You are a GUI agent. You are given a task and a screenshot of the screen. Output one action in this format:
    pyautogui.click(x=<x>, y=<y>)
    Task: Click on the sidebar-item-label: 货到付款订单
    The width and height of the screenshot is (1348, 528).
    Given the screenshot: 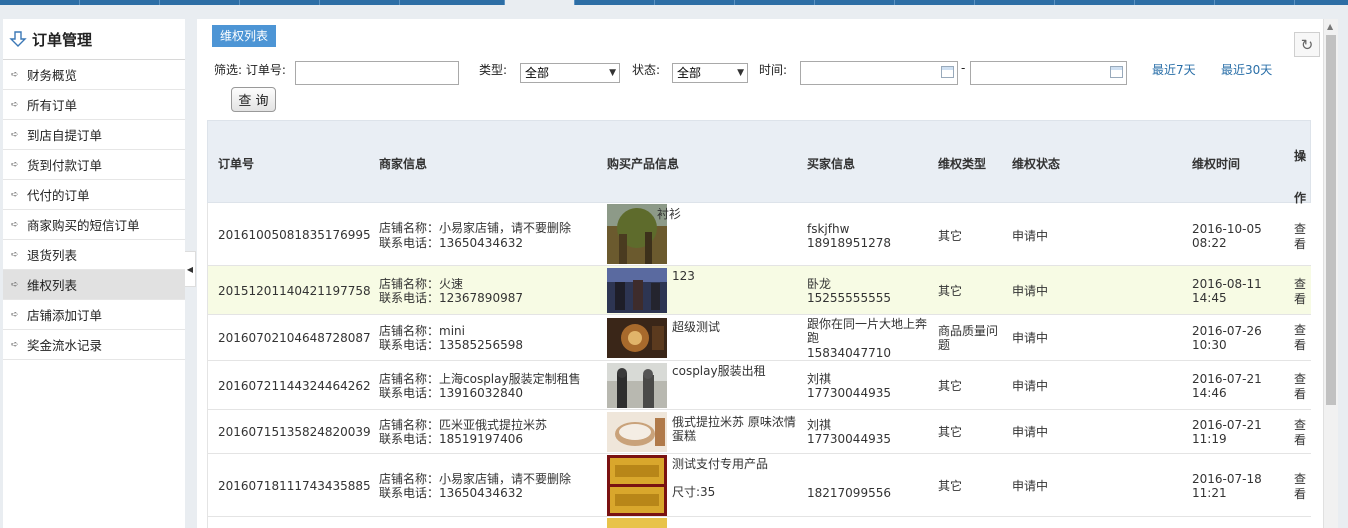 What is the action you would take?
    pyautogui.click(x=65, y=165)
    